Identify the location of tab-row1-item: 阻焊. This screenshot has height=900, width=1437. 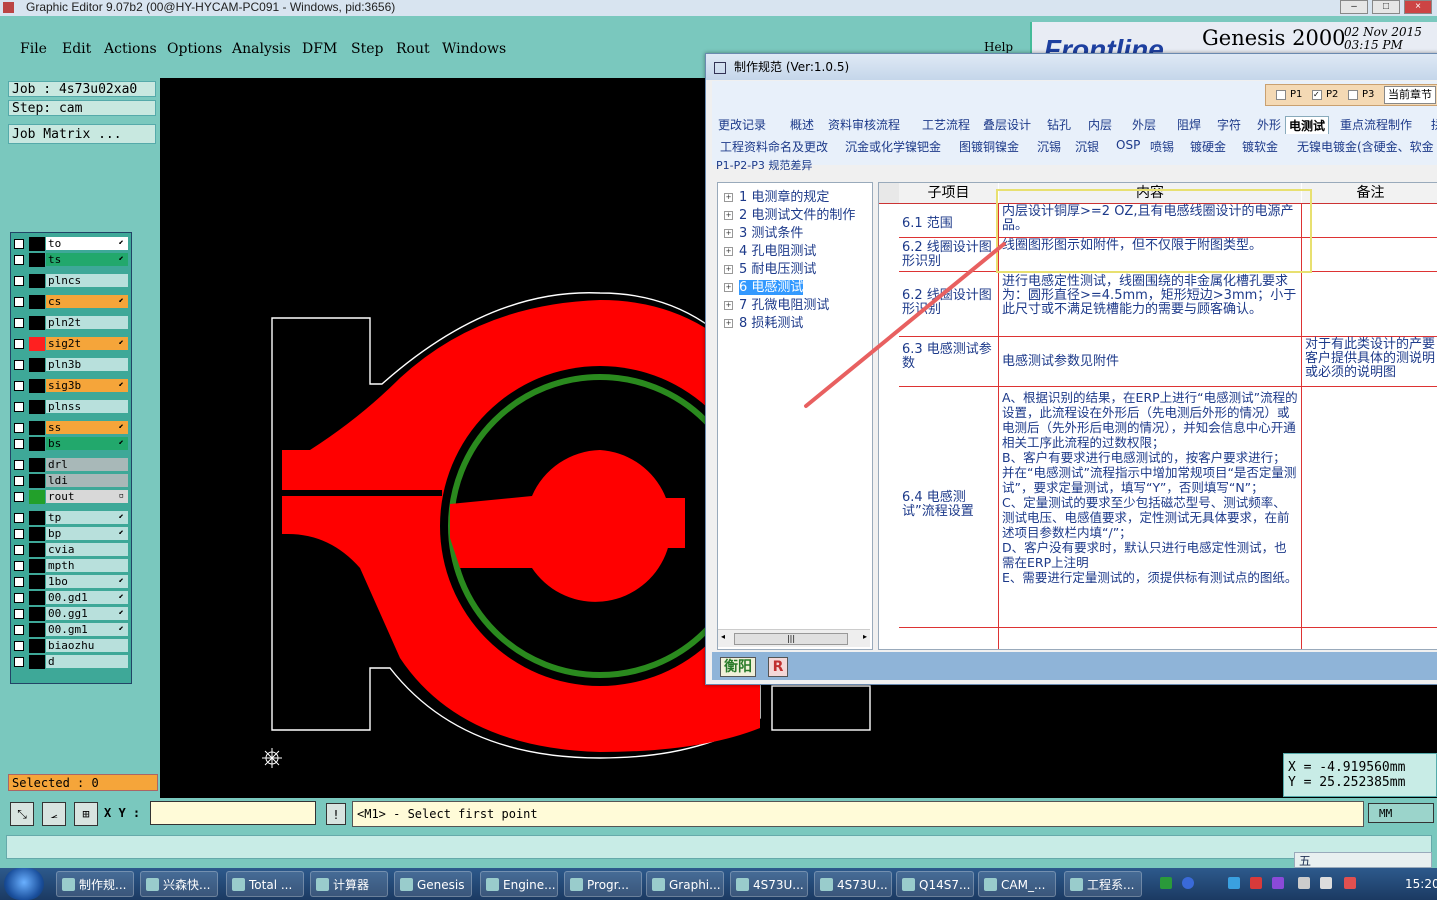
(1189, 124).